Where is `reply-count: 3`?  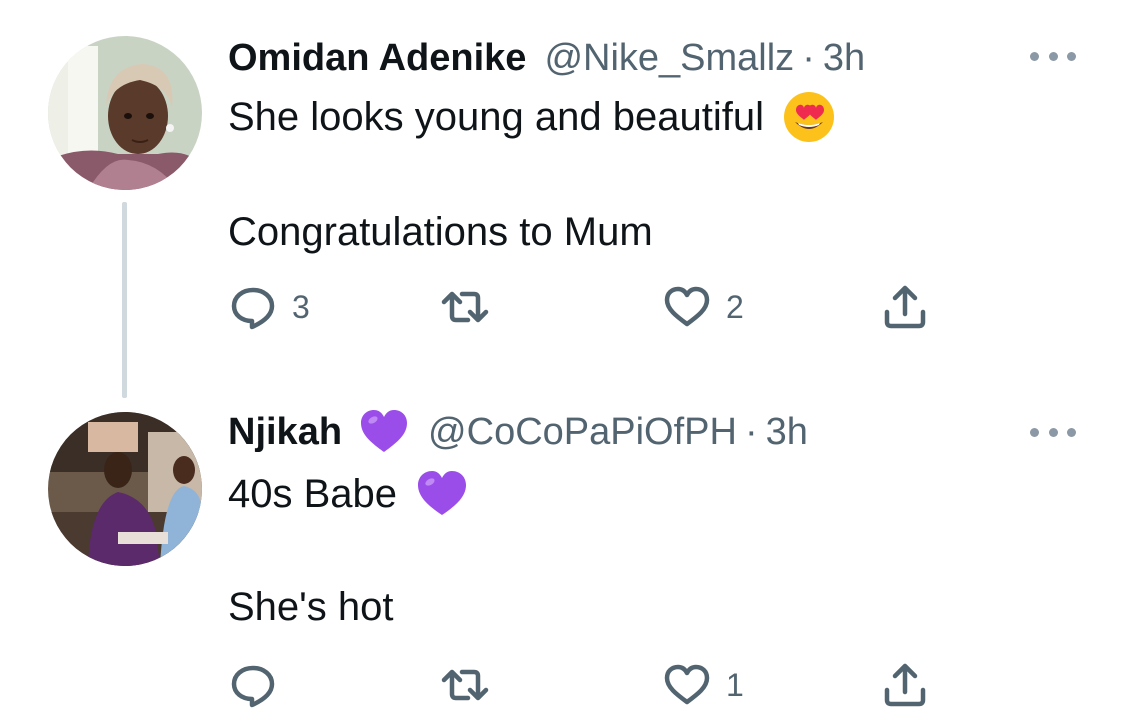 reply-count: 3 is located at coordinates (301, 306).